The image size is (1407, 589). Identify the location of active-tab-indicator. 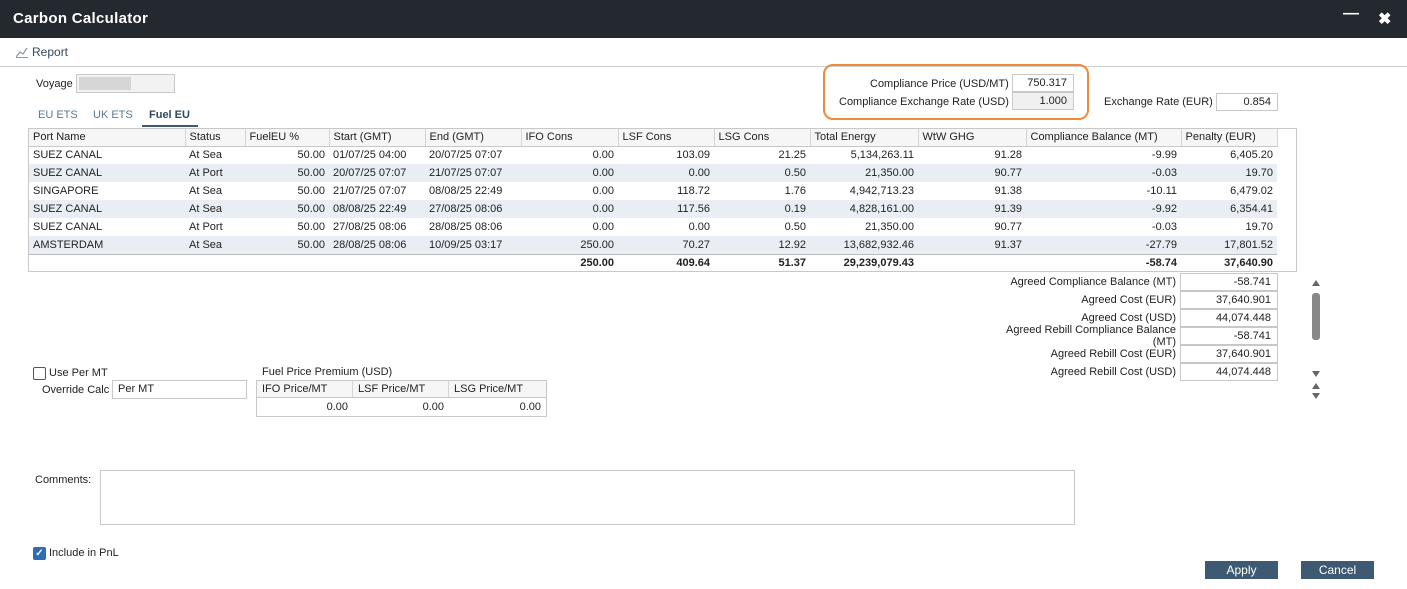
(170, 126).